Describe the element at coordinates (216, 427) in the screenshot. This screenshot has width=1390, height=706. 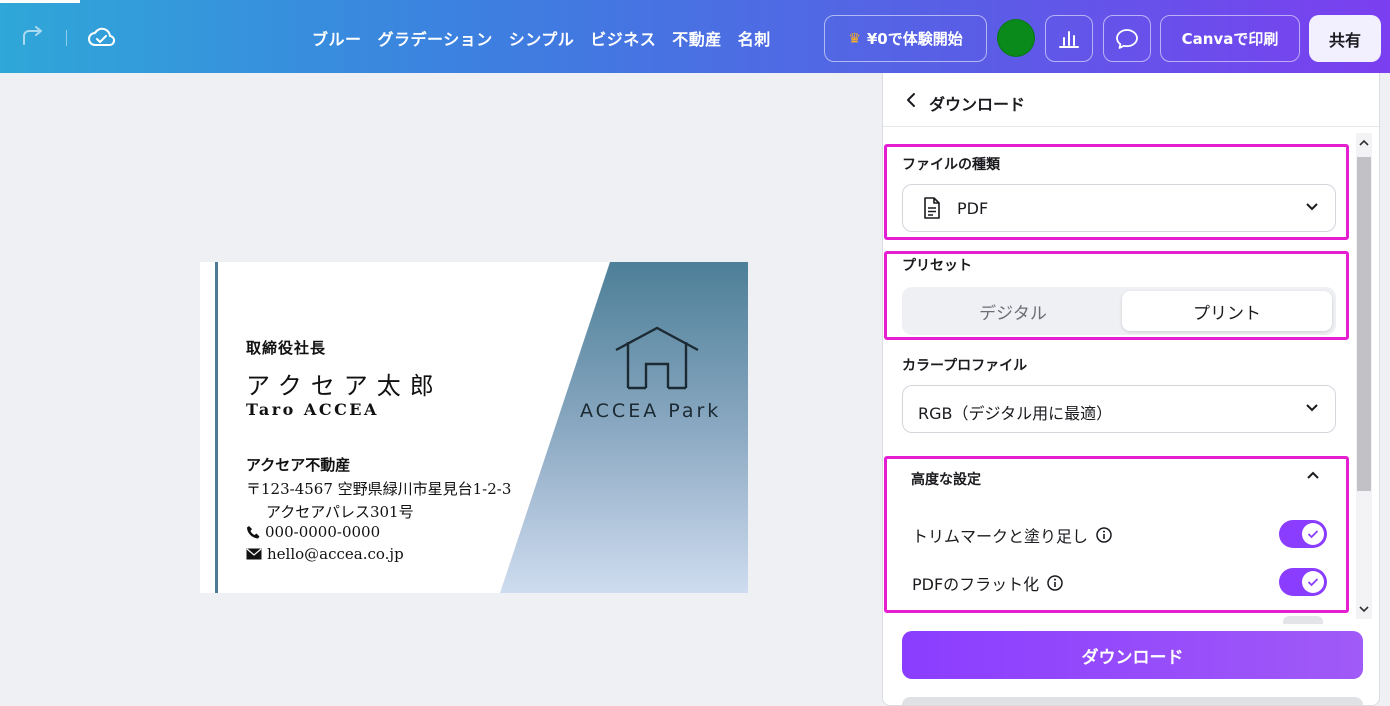
I see `card-accent-line` at that location.